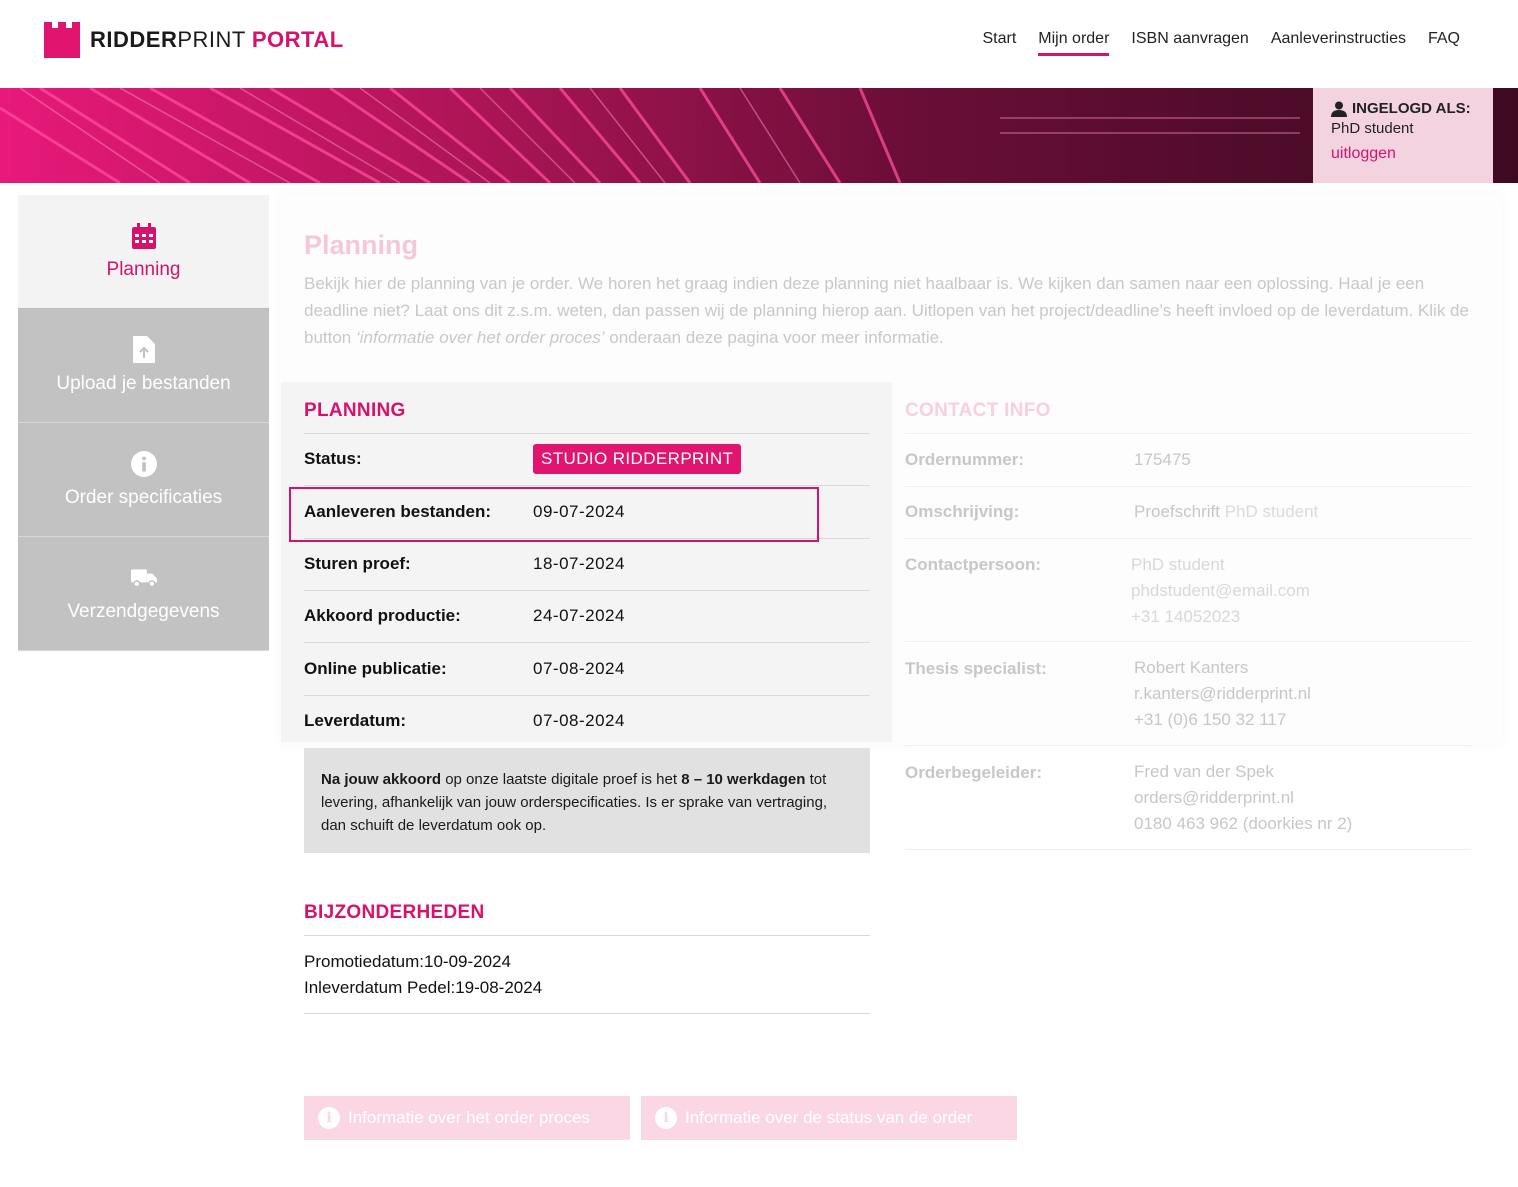  What do you see at coordinates (357, 563) in the screenshot?
I see `planning-row-label: Sturen proef:` at bounding box center [357, 563].